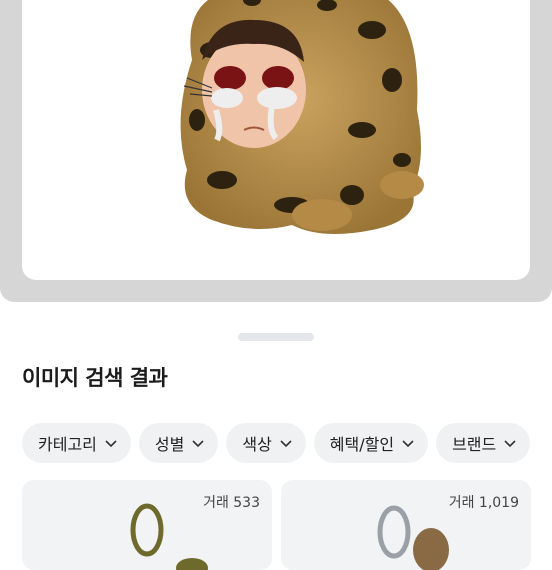  I want to click on filter-chip-benefits: 혜택/할인, so click(371, 443).